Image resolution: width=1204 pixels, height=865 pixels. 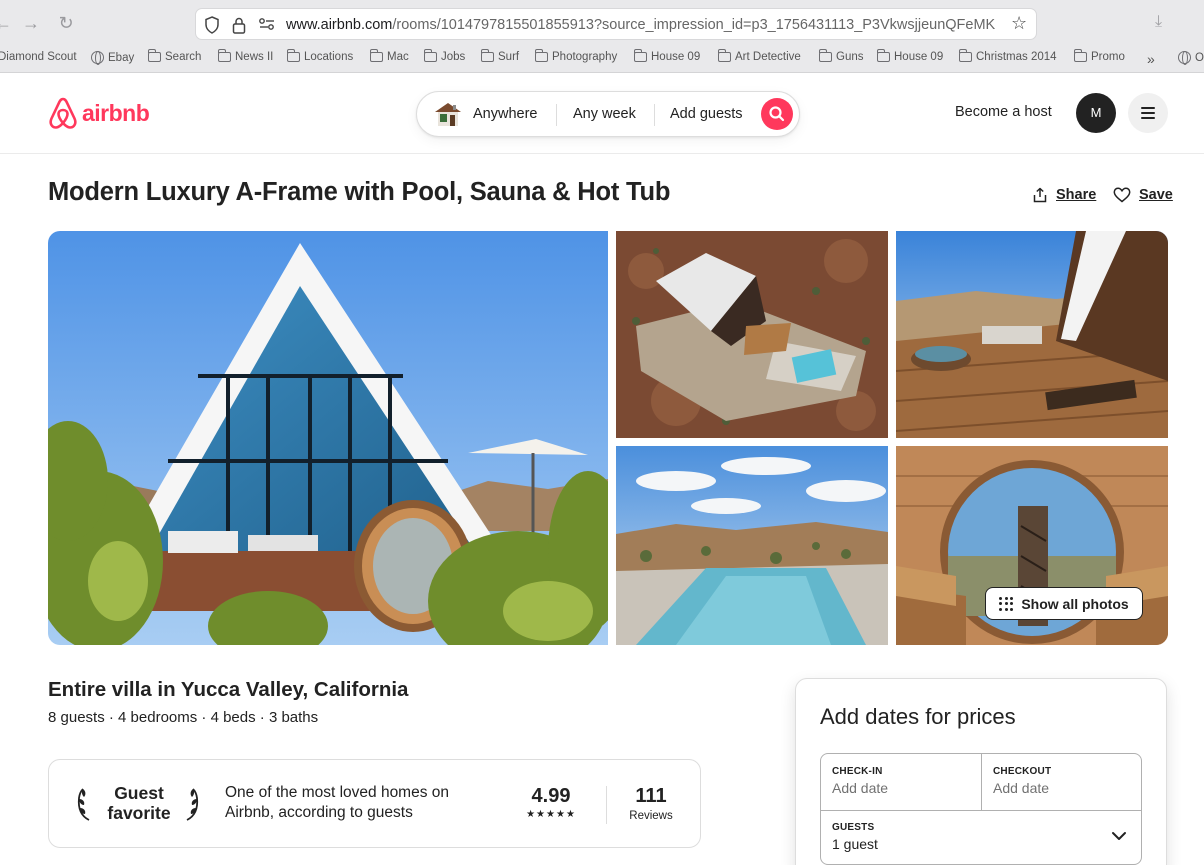 I want to click on save-button: Save, so click(x=1143, y=195).